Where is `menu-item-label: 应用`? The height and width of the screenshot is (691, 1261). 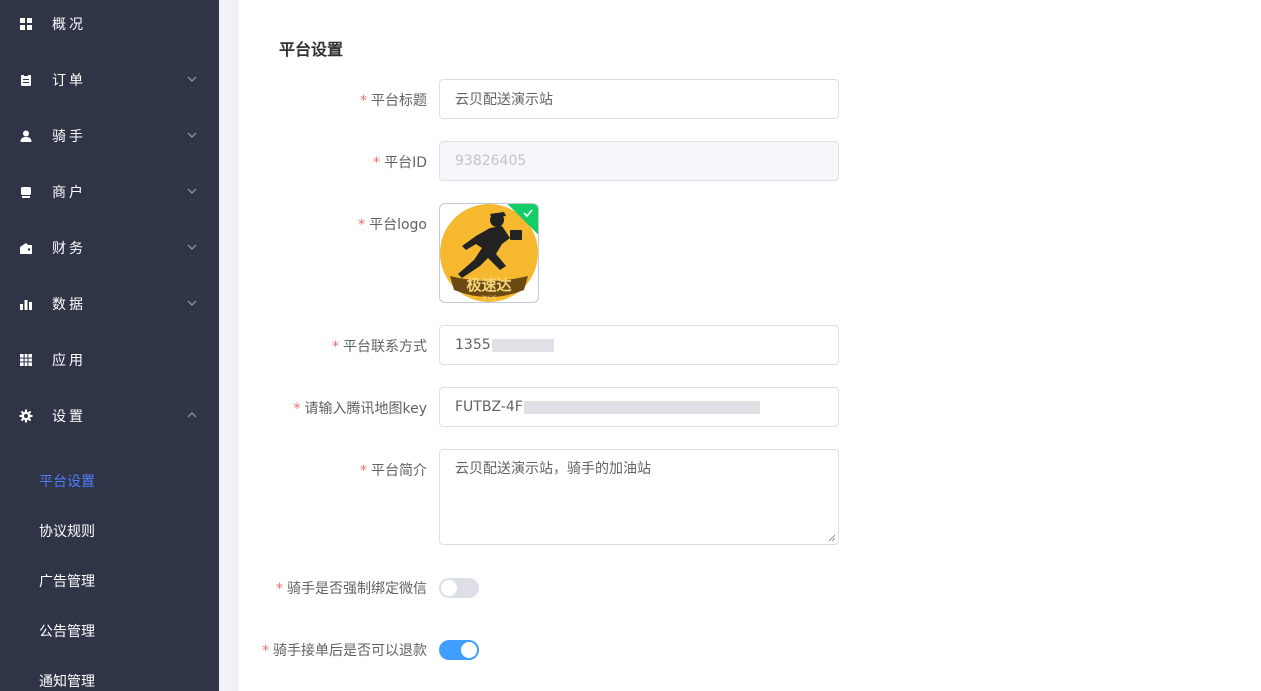
menu-item-label: 应用 is located at coordinates (69, 361).